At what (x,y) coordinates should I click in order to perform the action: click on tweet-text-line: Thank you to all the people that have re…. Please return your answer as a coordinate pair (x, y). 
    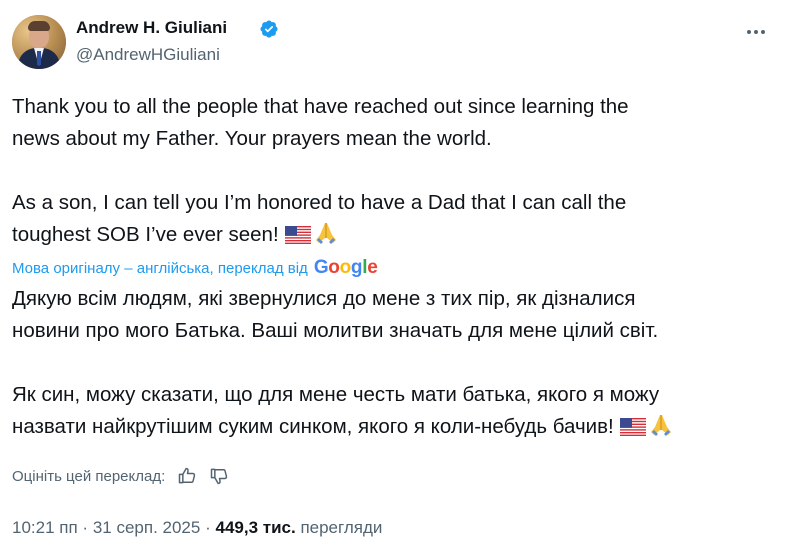
    Looking at the image, I should click on (320, 106).